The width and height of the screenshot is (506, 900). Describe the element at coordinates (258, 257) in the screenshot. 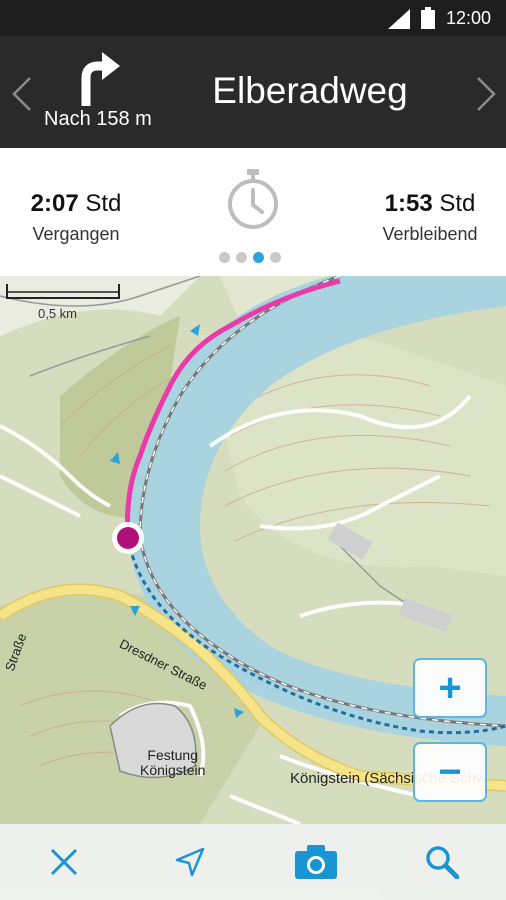

I see `page-dot-active` at that location.